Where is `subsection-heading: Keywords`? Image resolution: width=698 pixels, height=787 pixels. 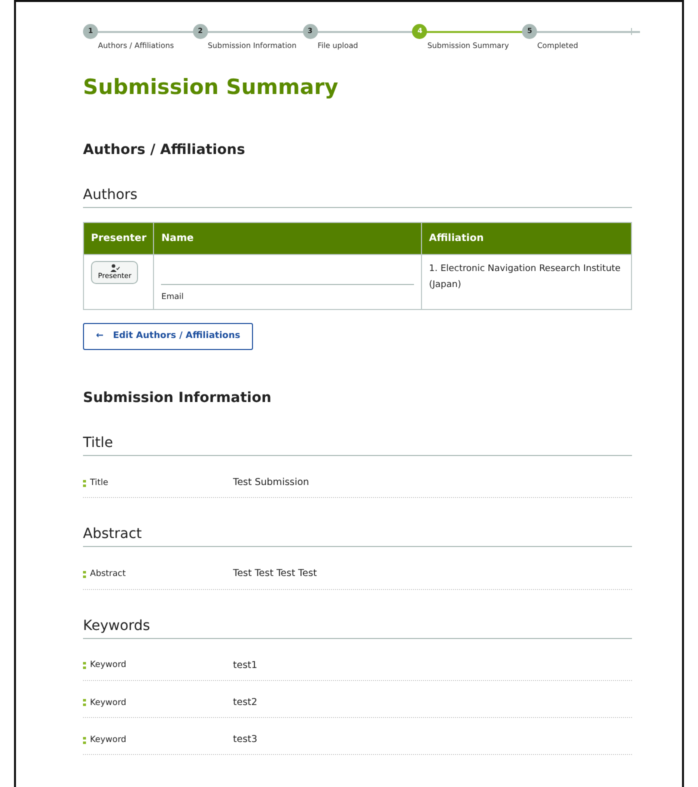
subsection-heading: Keywords is located at coordinates (357, 627).